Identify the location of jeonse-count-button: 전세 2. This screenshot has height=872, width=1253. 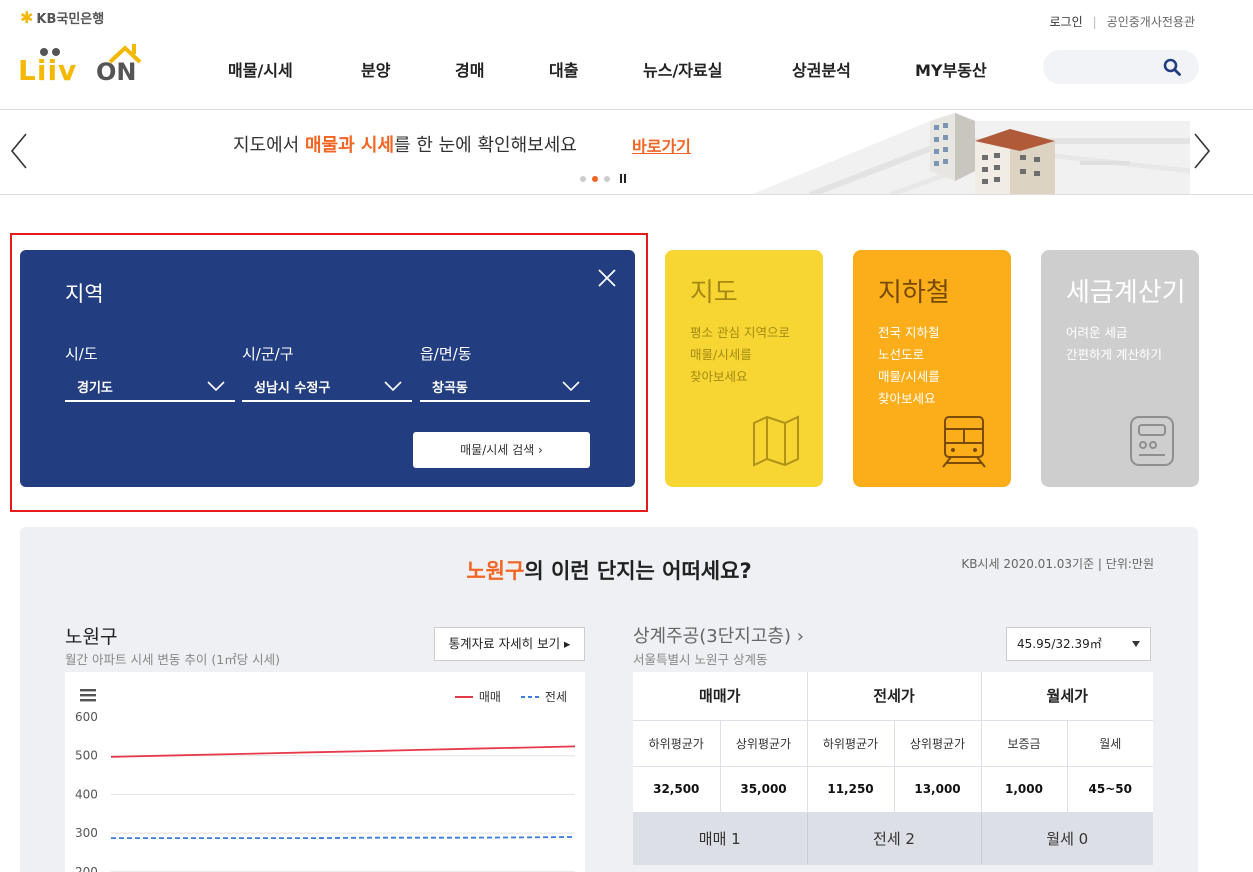
(894, 838).